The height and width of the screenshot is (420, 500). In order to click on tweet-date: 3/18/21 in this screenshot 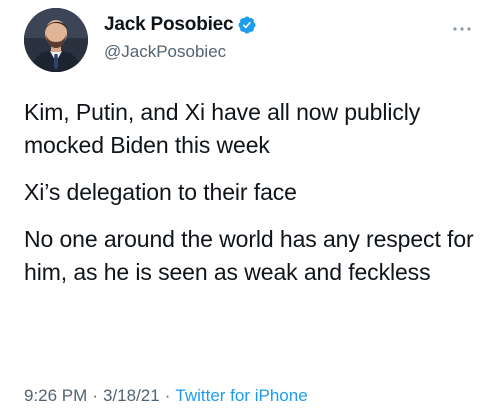, I will do `click(131, 396)`.